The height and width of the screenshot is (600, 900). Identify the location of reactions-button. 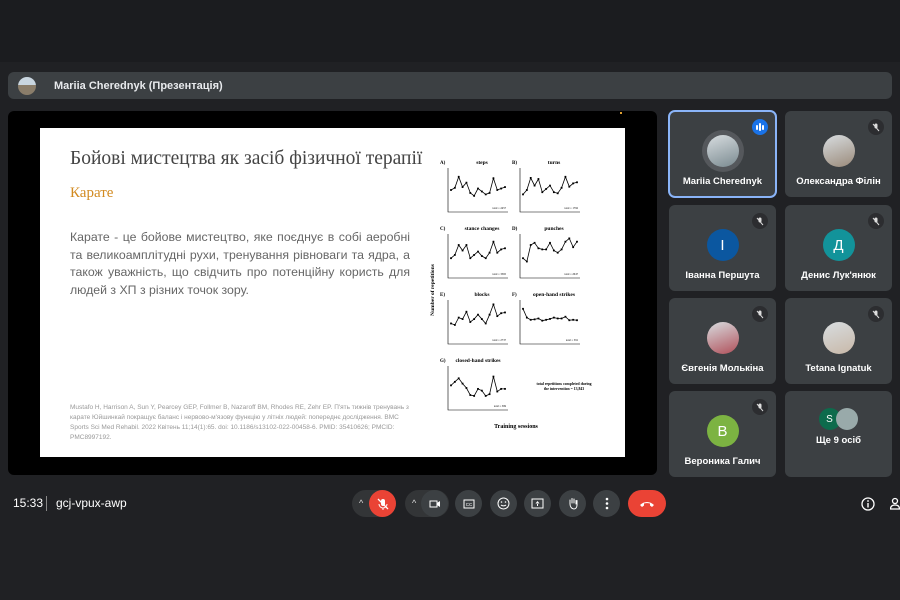
(503, 503).